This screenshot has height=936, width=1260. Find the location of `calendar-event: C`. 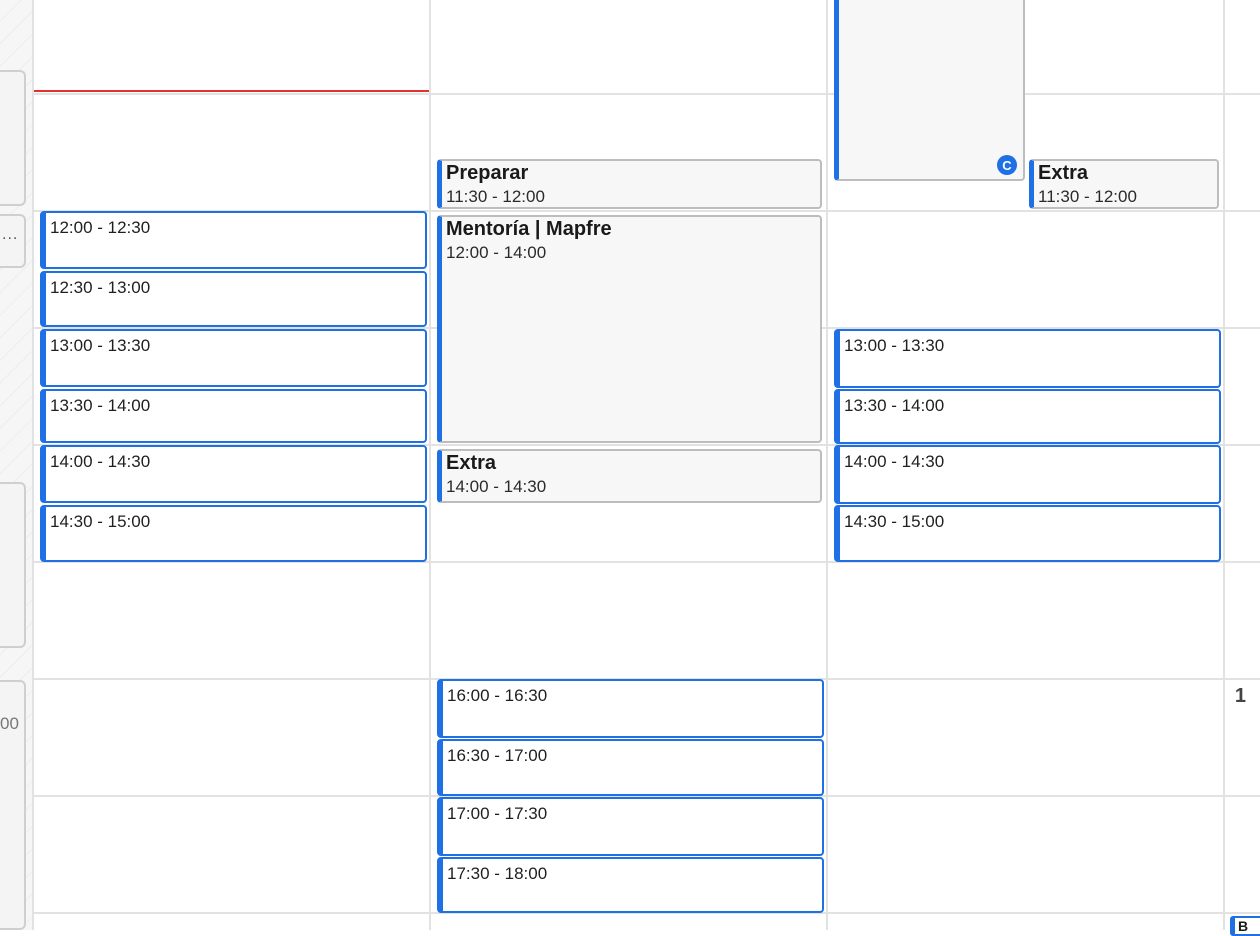

calendar-event: C is located at coordinates (929, 90).